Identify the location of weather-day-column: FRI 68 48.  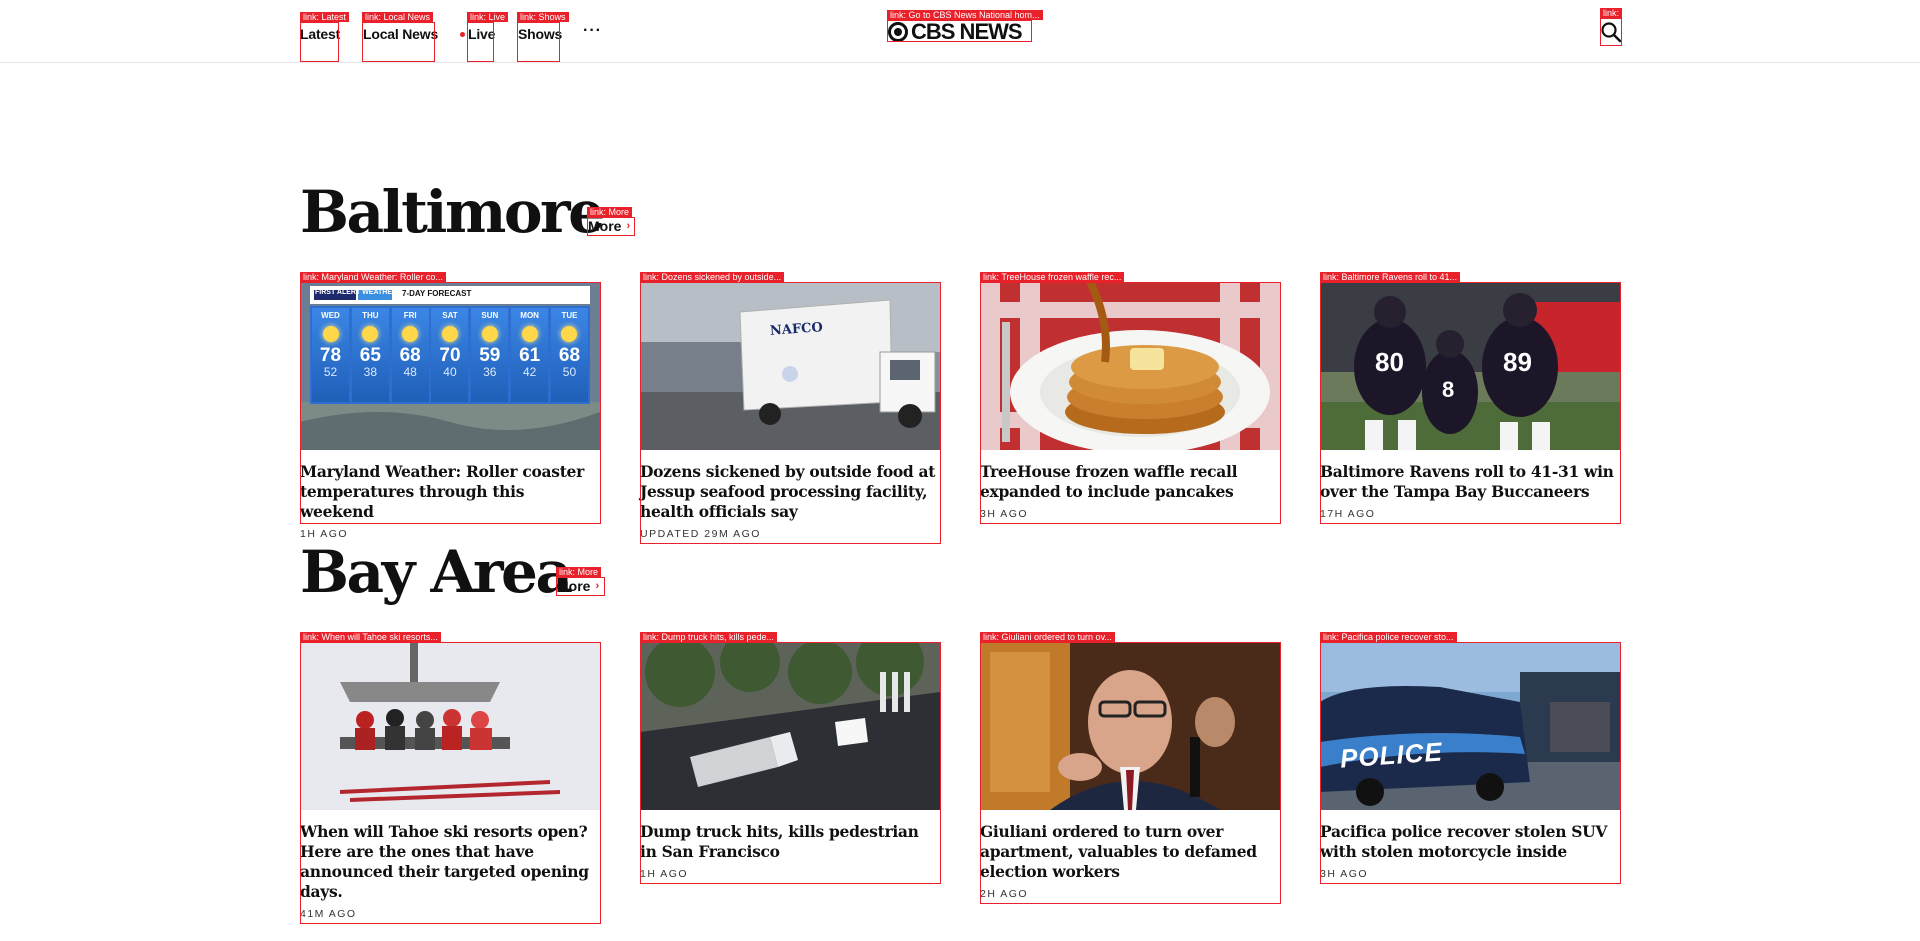
(410, 355).